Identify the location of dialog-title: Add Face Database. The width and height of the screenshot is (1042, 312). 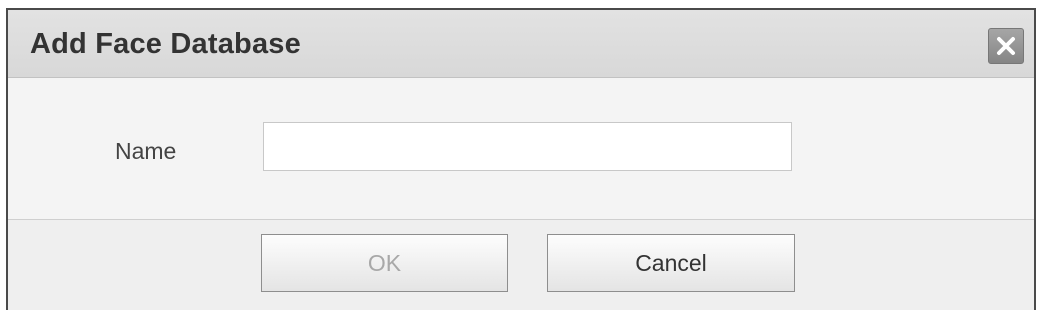
(165, 44).